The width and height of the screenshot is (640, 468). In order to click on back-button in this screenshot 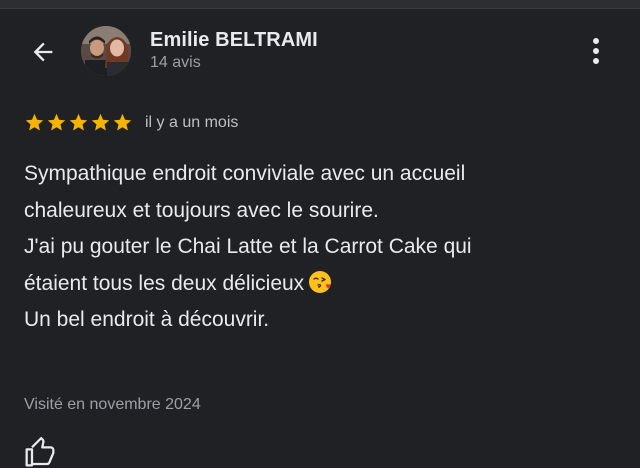, I will do `click(43, 52)`.